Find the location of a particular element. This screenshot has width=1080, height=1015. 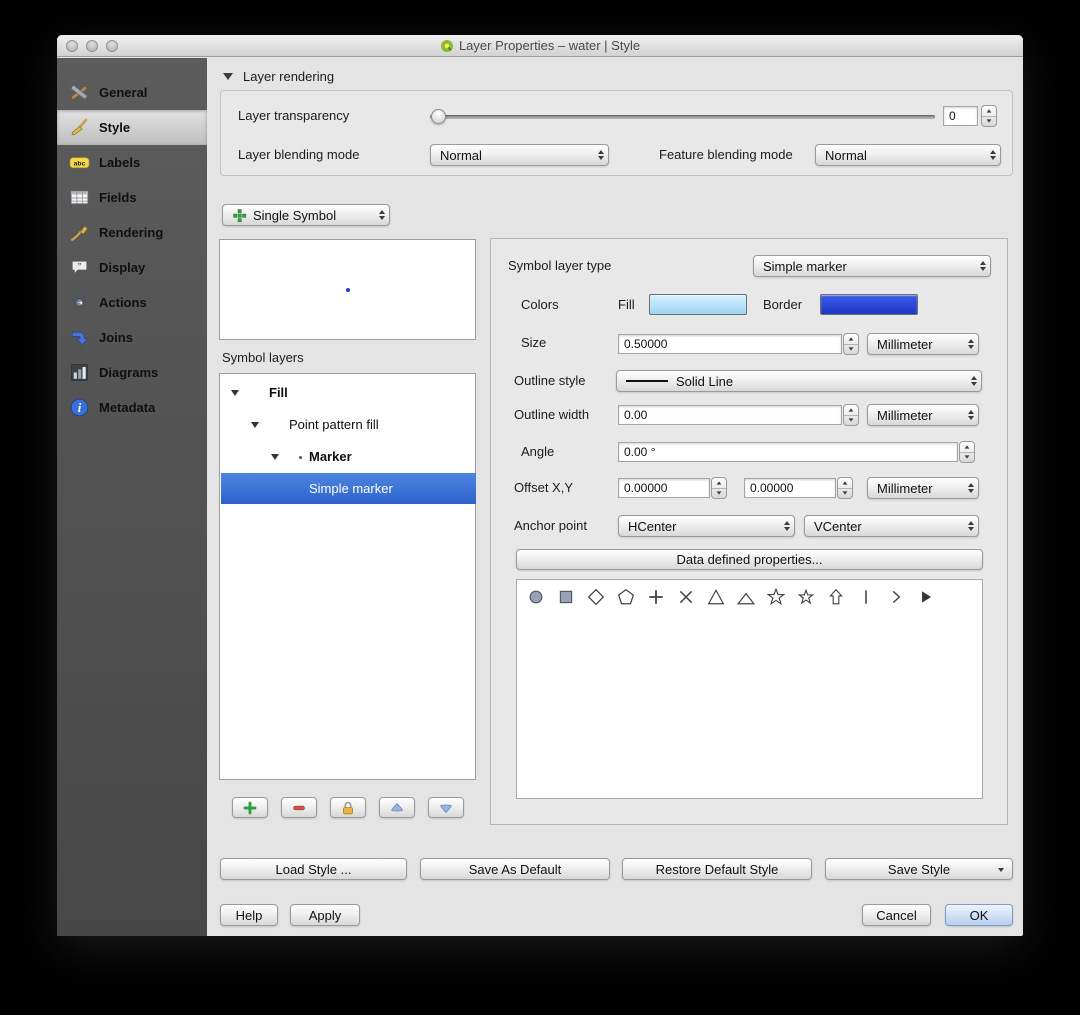

minimize-button is located at coordinates (92, 46).